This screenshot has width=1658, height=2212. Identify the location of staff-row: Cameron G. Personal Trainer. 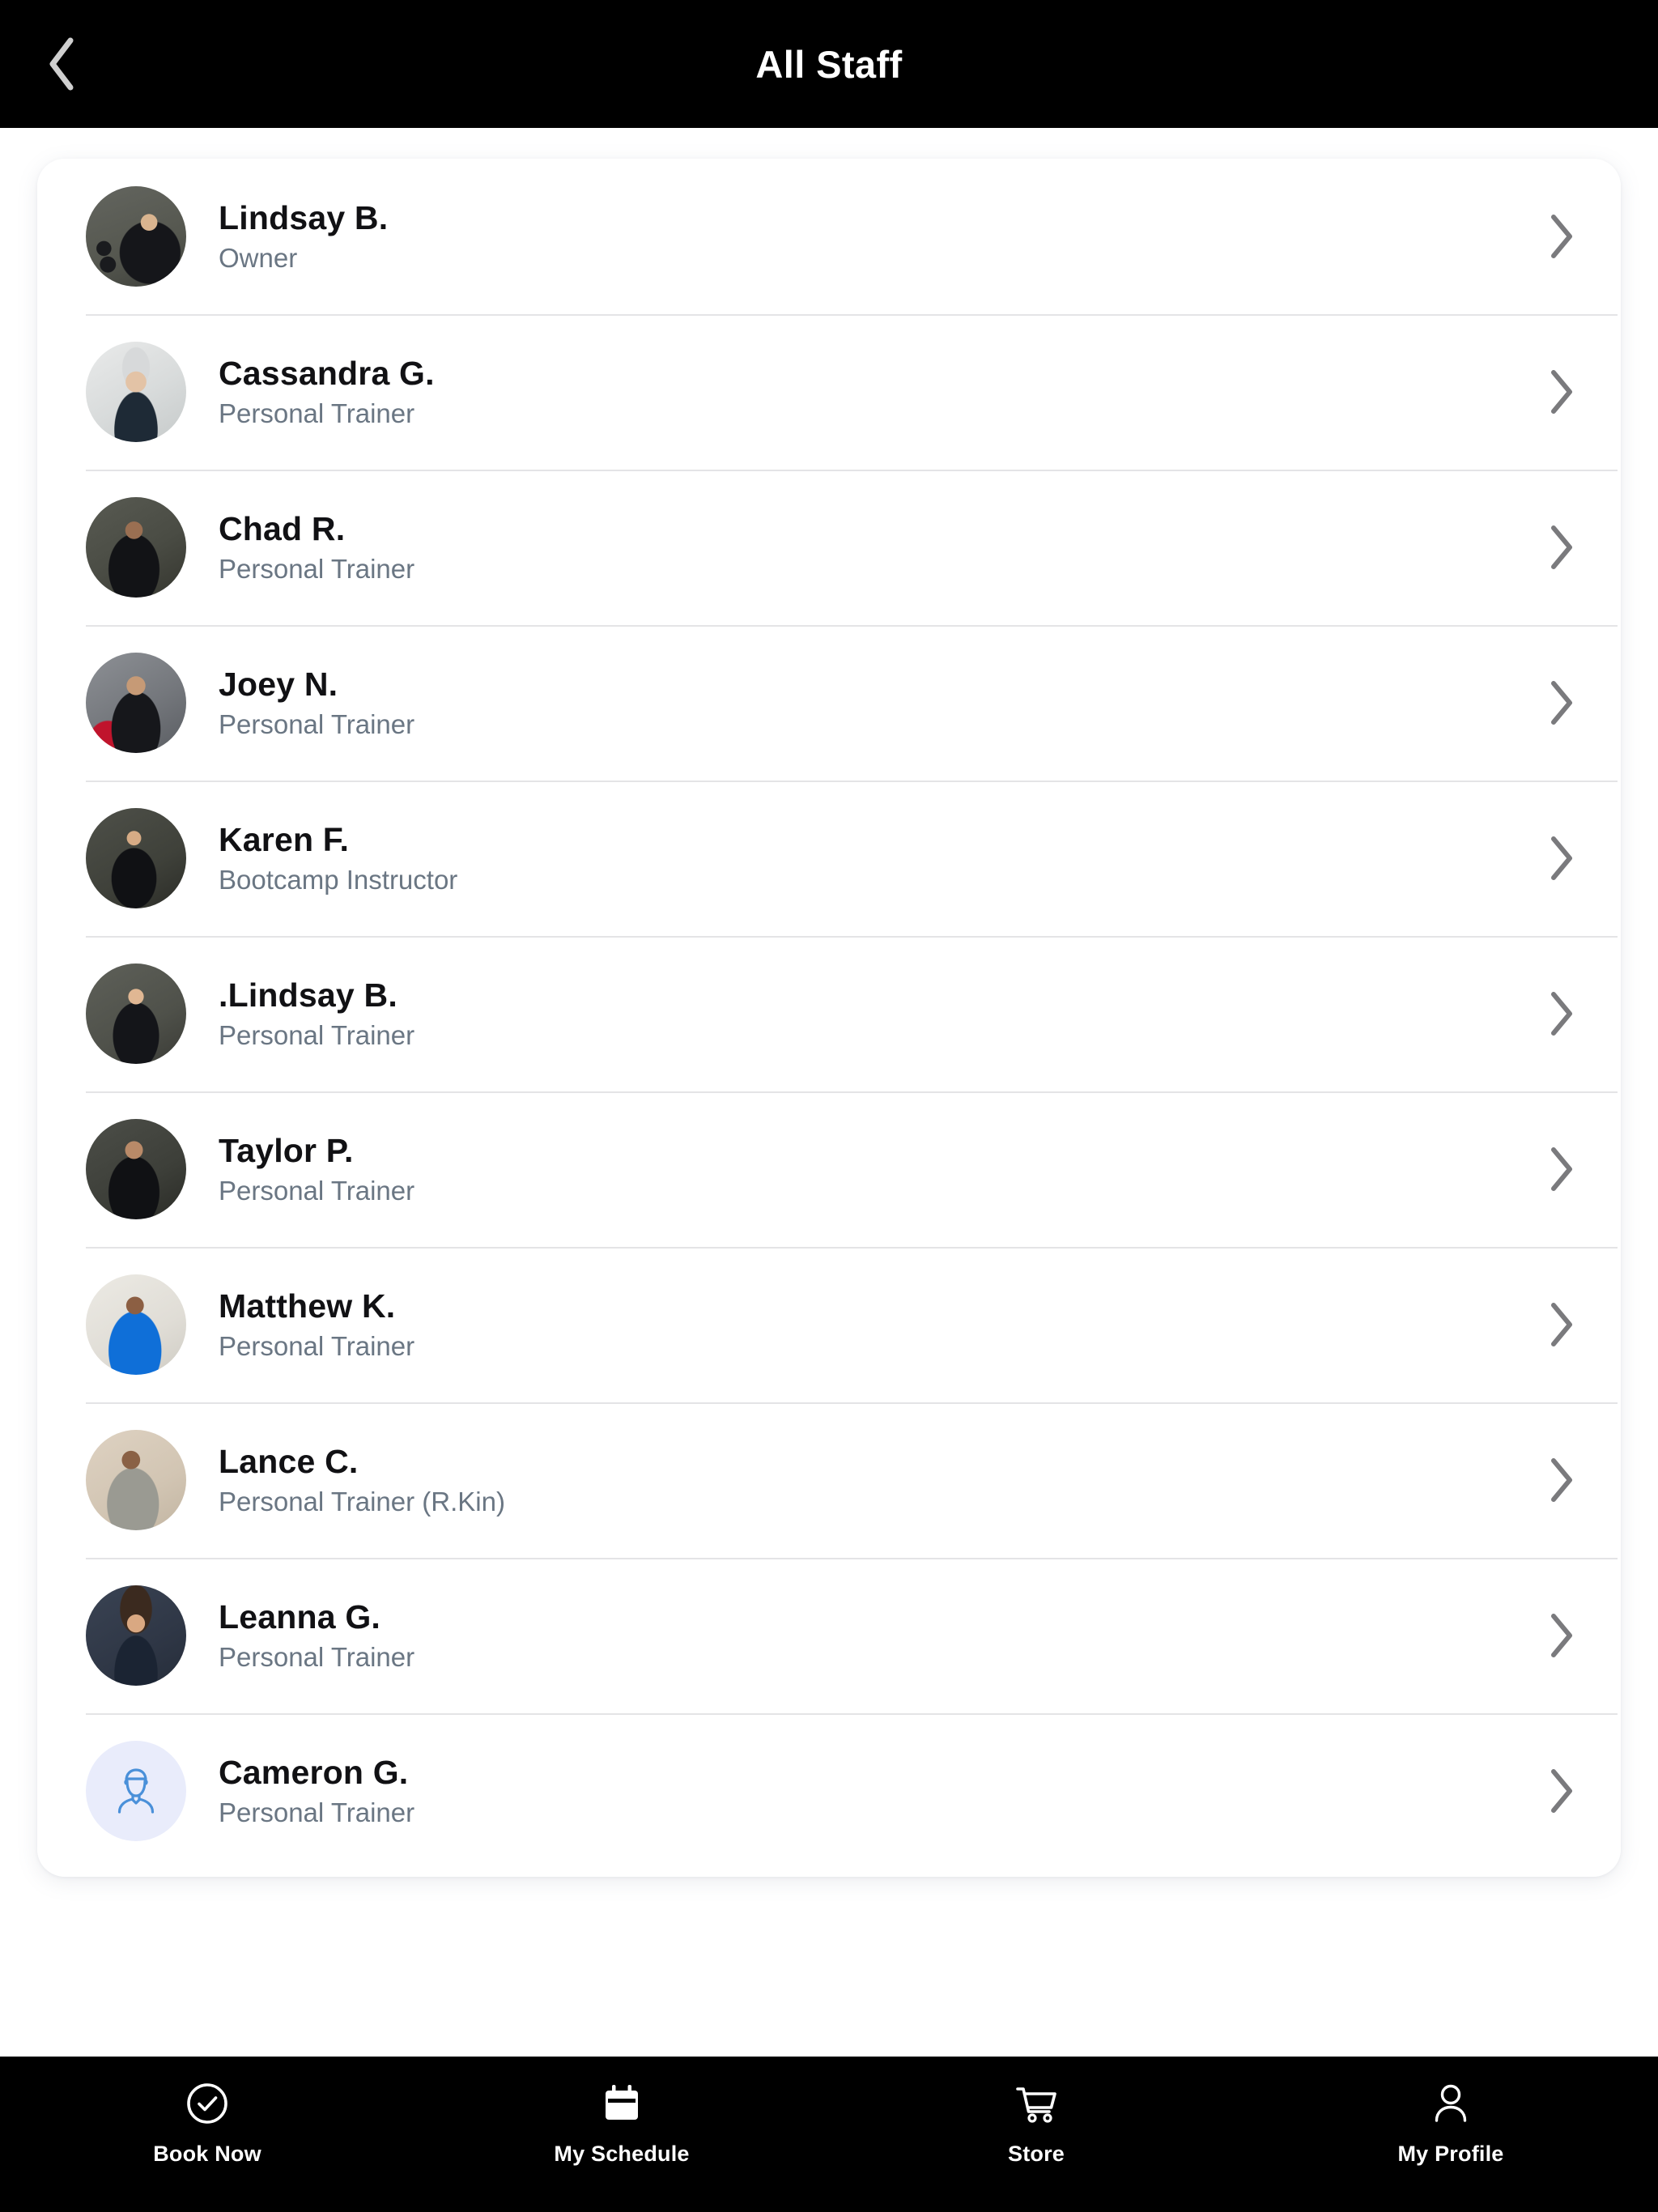
(829, 1791).